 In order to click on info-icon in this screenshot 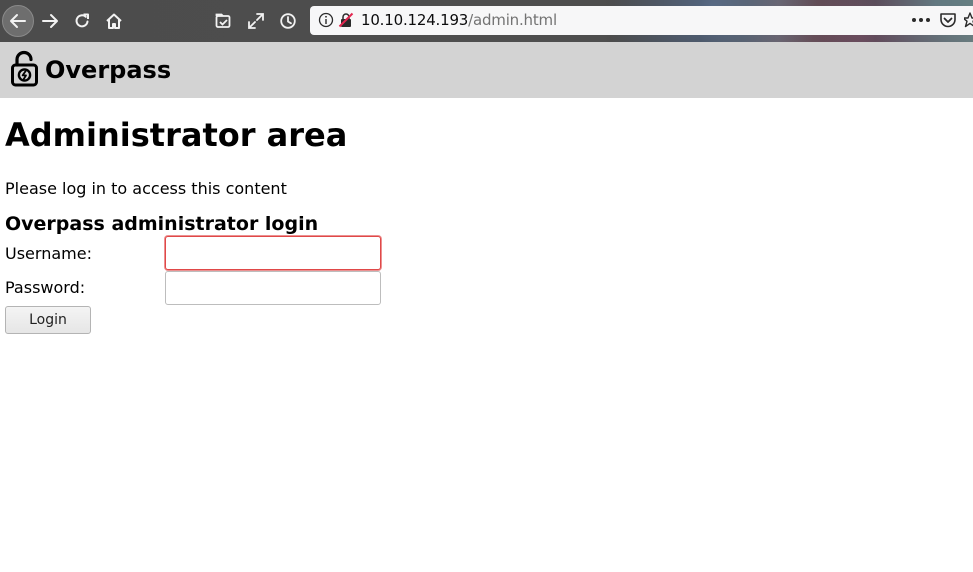, I will do `click(326, 20)`.